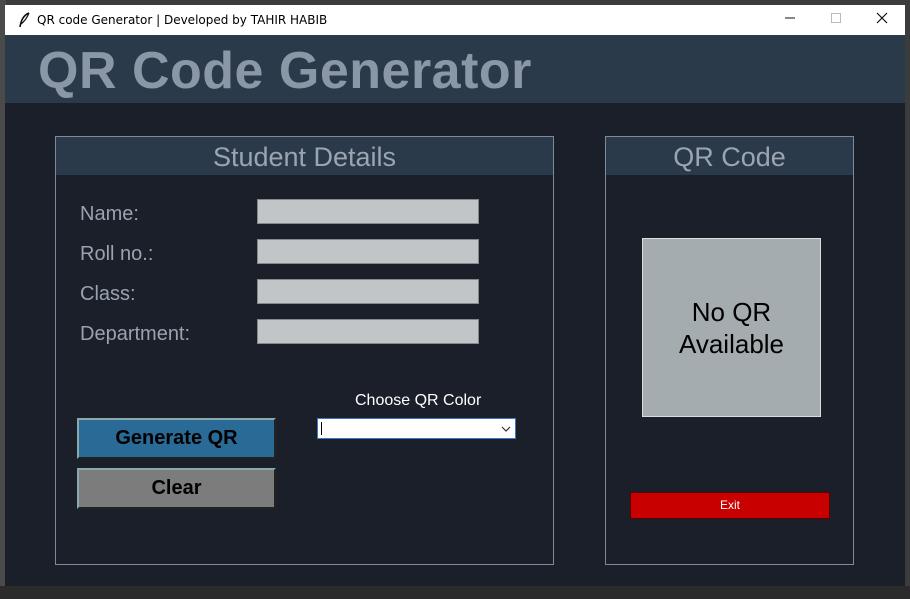 This screenshot has height=599, width=910. I want to click on close-icon, so click(882, 20).